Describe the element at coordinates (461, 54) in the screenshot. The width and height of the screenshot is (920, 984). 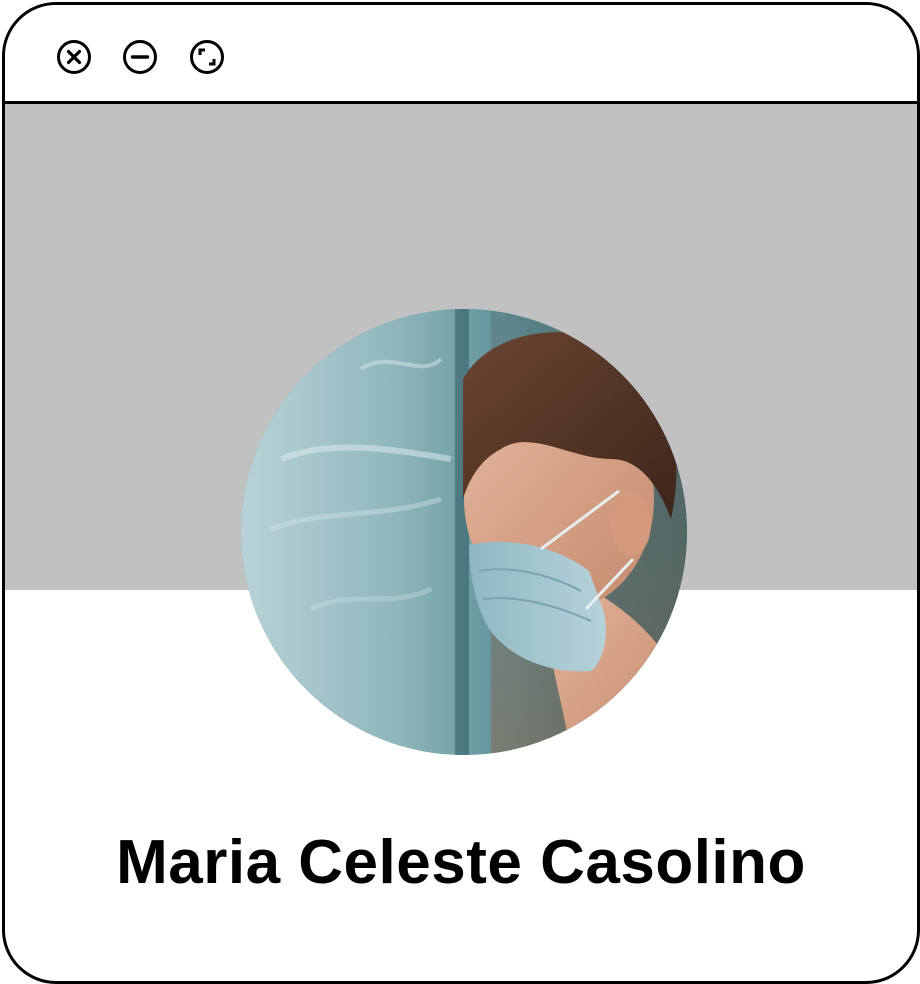
I see `window-titlebar` at that location.